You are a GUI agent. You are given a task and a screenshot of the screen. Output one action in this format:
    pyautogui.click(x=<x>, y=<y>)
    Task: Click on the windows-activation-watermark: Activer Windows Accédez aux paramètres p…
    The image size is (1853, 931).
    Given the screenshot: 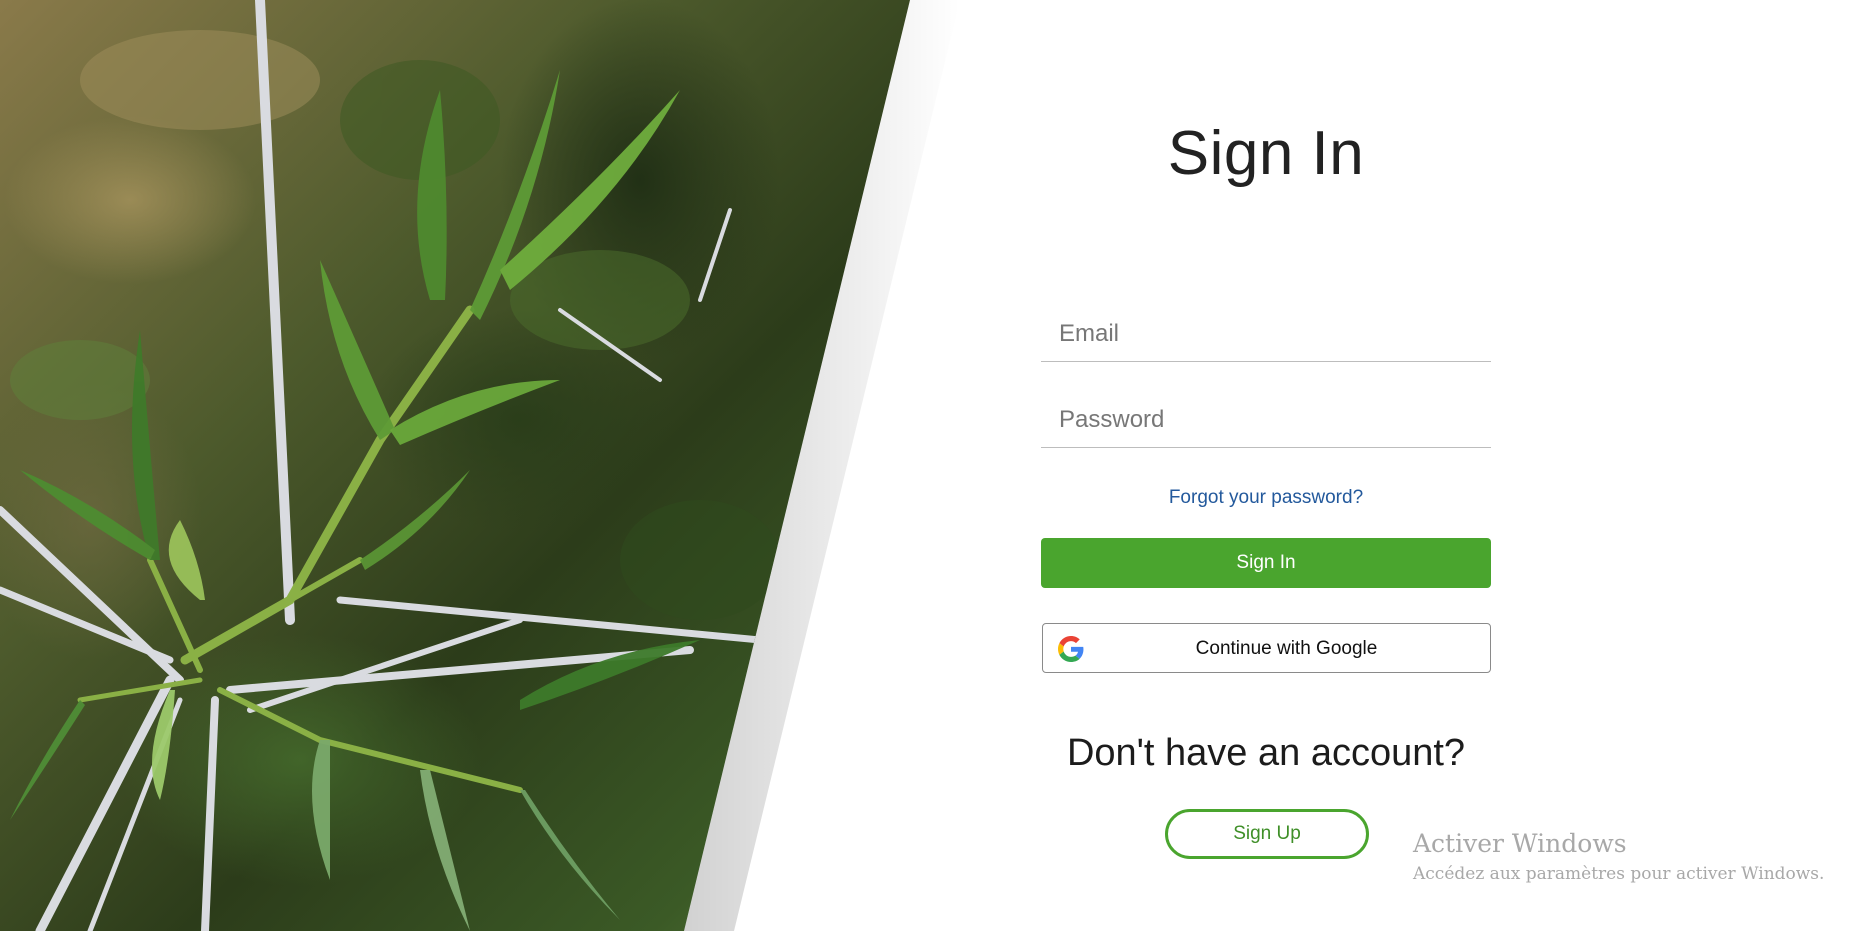 What is the action you would take?
    pyautogui.click(x=1618, y=856)
    